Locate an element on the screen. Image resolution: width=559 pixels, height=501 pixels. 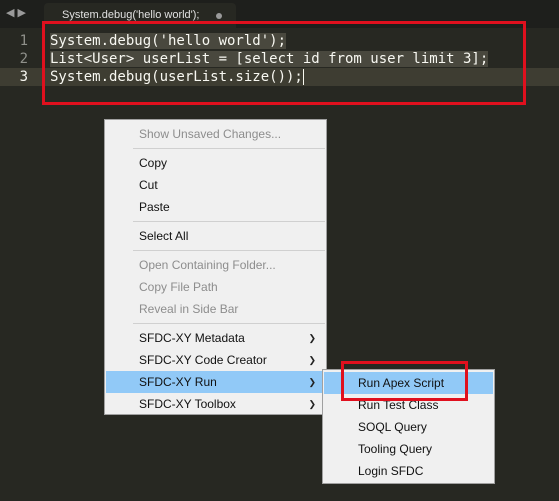
menu-item-sfdc-xy-metadata: SFDC-XY Metadata ❯ is located at coordinates (215, 338).